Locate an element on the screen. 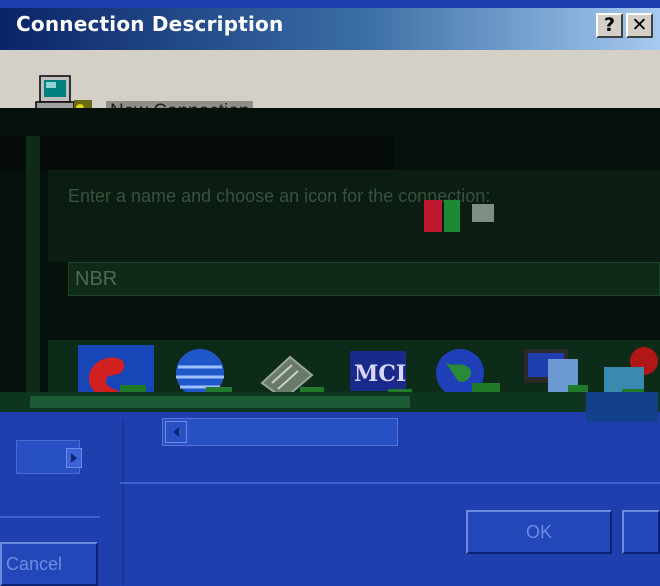 This screenshot has height=586, width=660. window-title: Connection Description is located at coordinates (150, 24).